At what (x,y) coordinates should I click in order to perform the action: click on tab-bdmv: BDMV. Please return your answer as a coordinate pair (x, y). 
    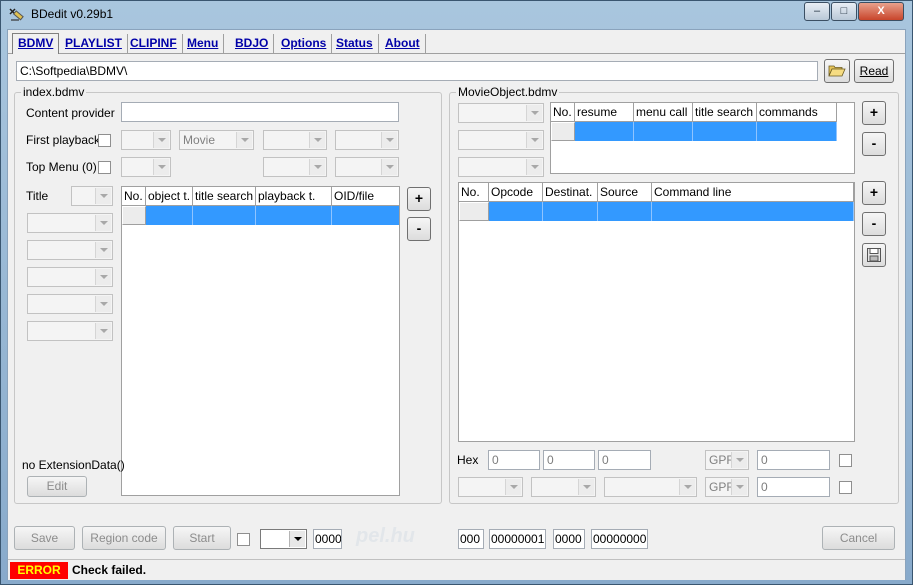
    Looking at the image, I should click on (36, 43).